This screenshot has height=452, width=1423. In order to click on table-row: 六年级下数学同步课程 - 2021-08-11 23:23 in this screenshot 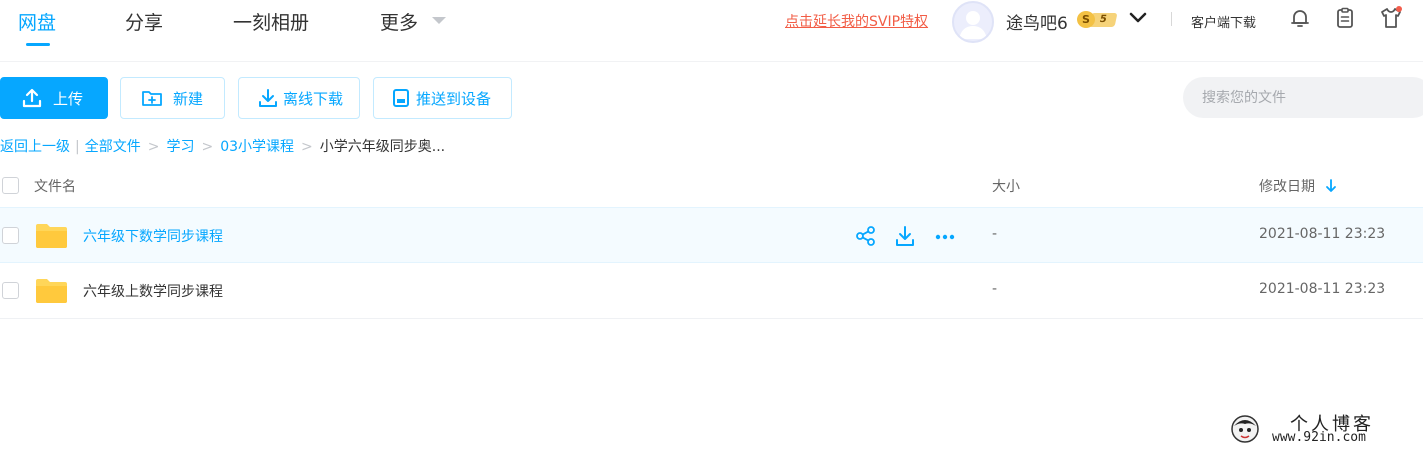, I will do `click(711, 235)`.